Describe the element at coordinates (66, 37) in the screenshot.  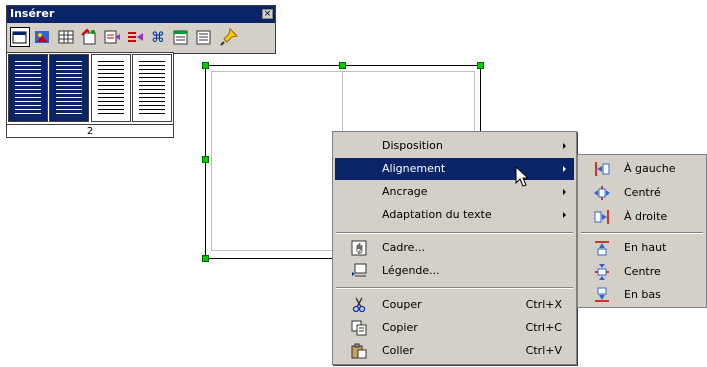
I see `table-icon` at that location.